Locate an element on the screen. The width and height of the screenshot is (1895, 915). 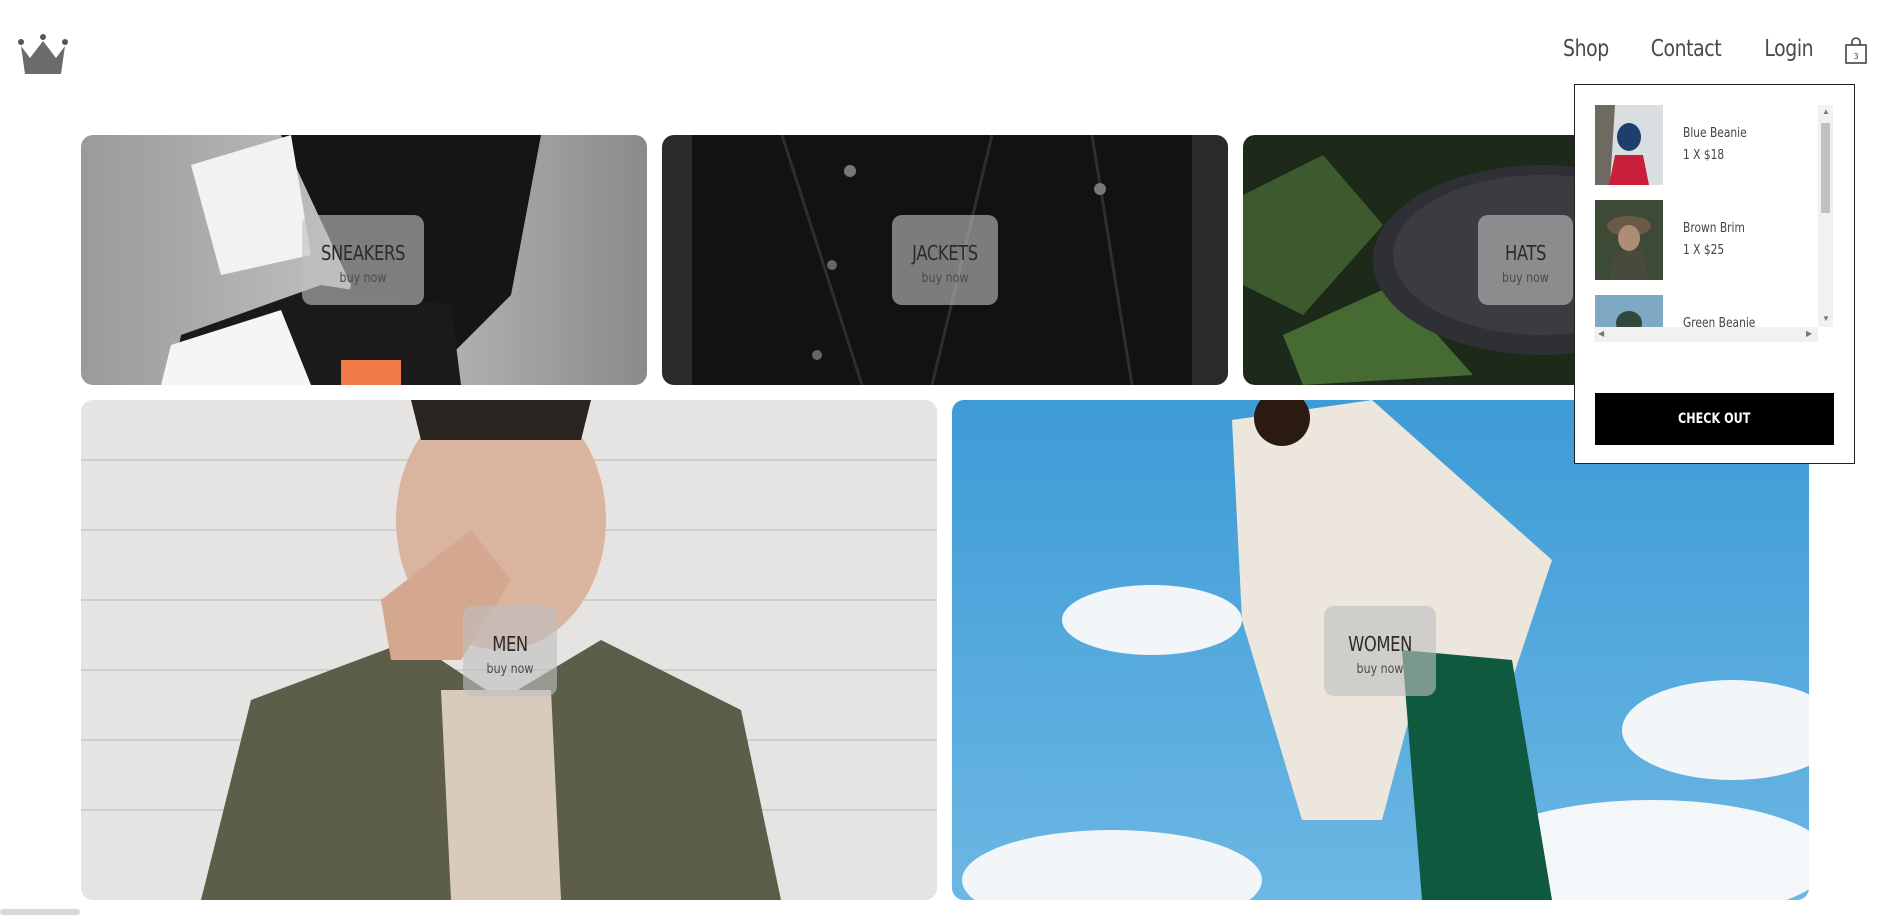
scroll-down-arrow-icon: ▼ is located at coordinates (1826, 319).